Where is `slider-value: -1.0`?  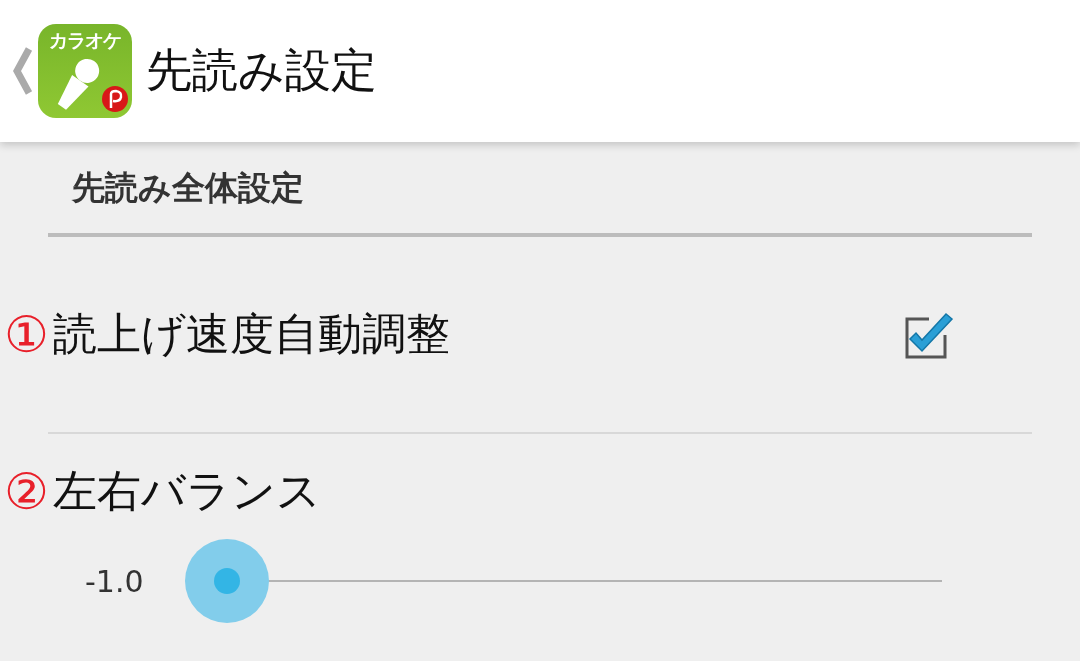
slider-value: -1.0 is located at coordinates (115, 581).